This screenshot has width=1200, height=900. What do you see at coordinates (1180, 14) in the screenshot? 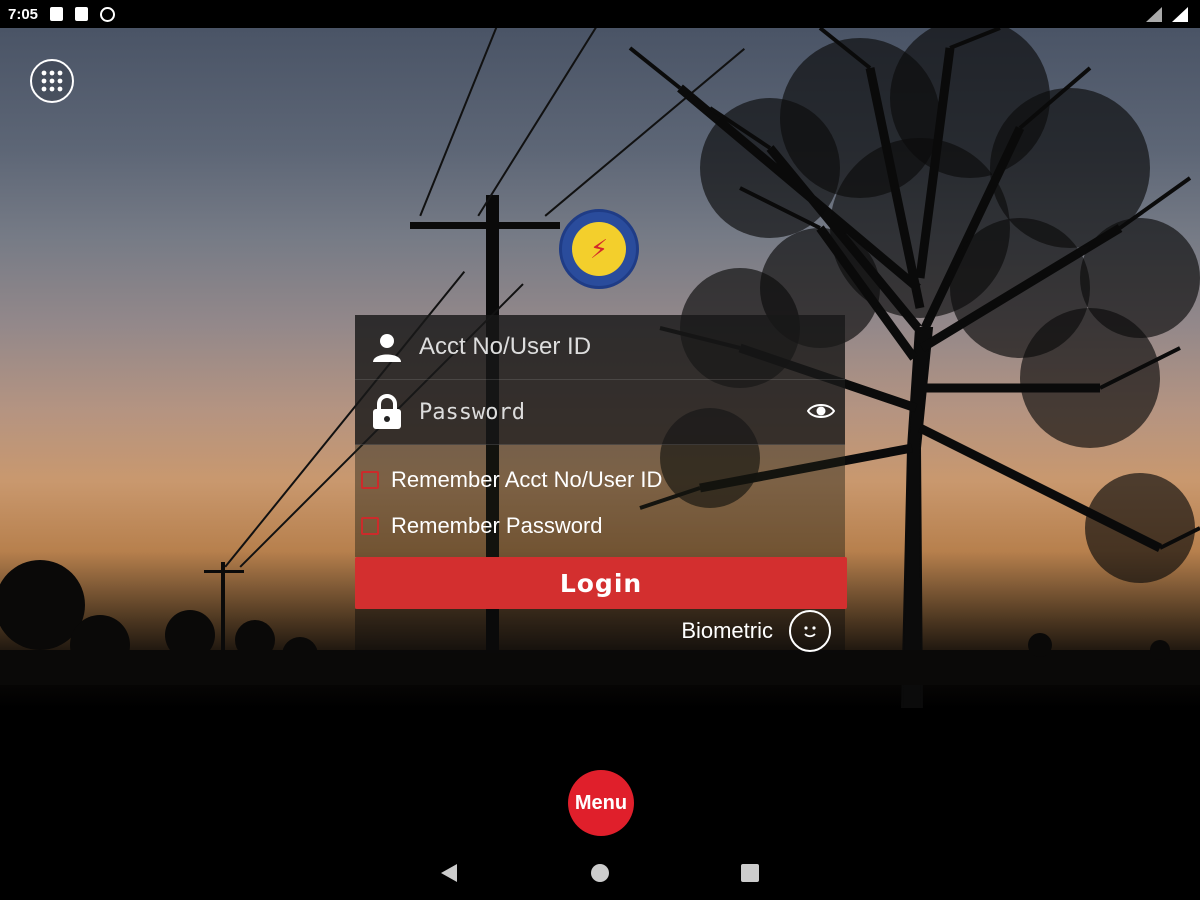
I see `signal-icon` at bounding box center [1180, 14].